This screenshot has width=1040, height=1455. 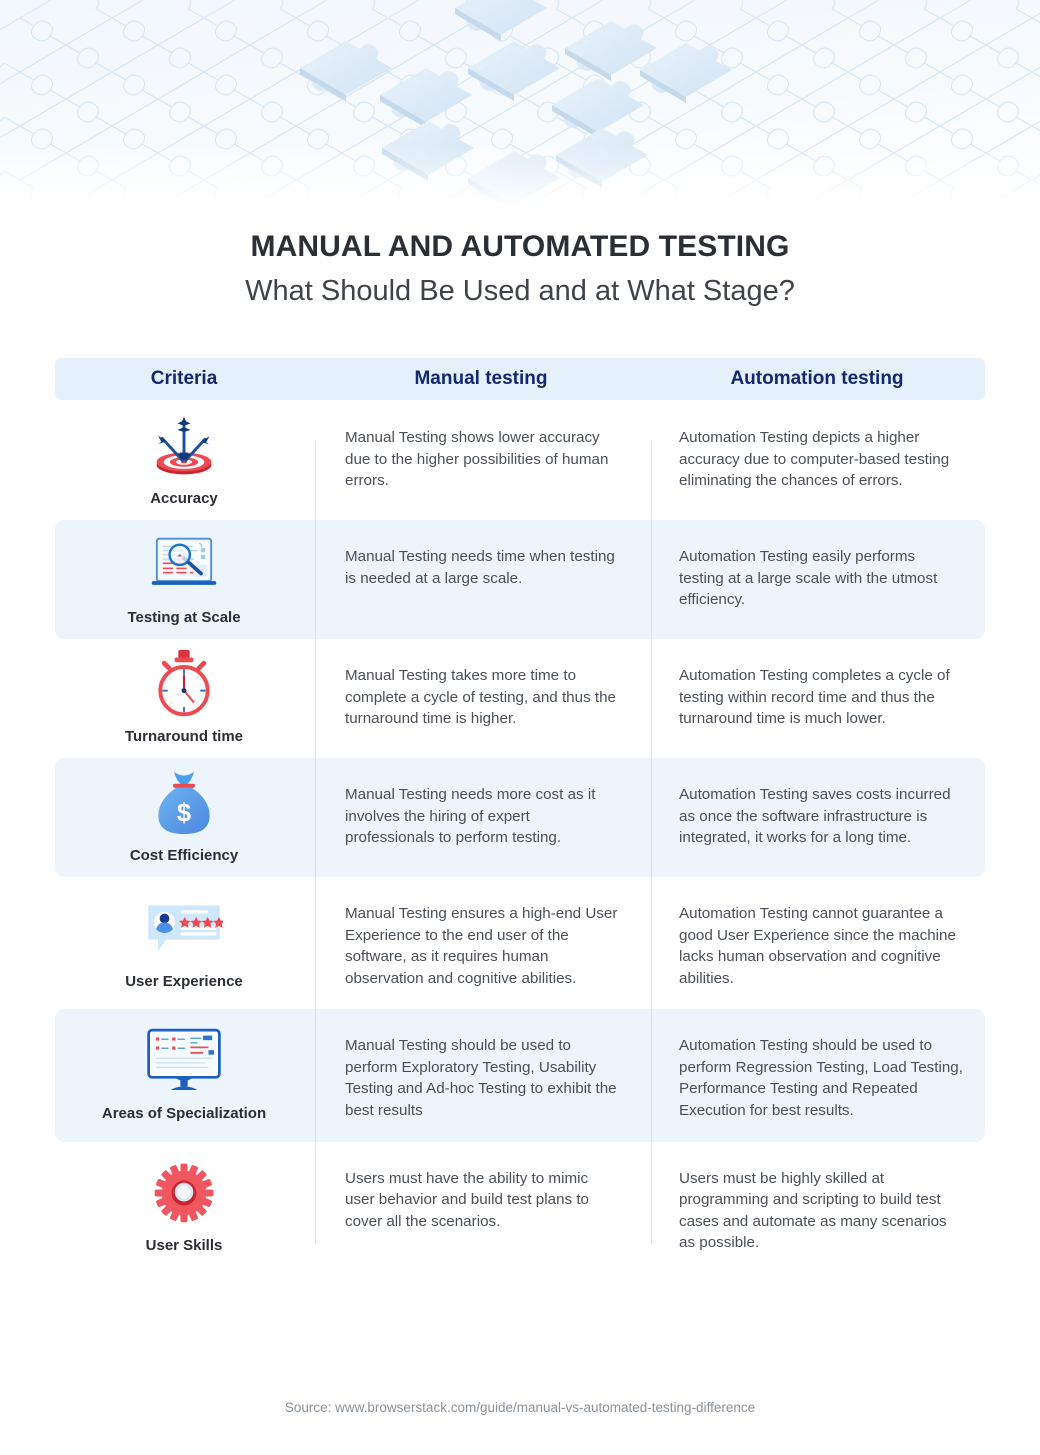 What do you see at coordinates (184, 617) in the screenshot?
I see `criteria-label: Testing at Scale` at bounding box center [184, 617].